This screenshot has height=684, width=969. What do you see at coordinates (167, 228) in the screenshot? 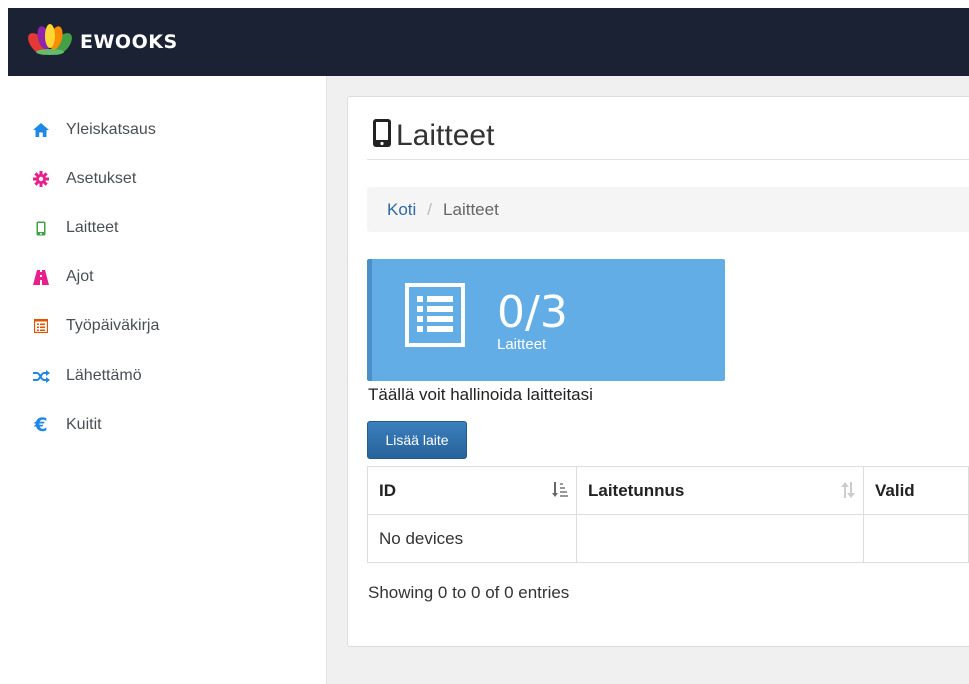
I see `sidebar-item-laitteet: Laitteet` at bounding box center [167, 228].